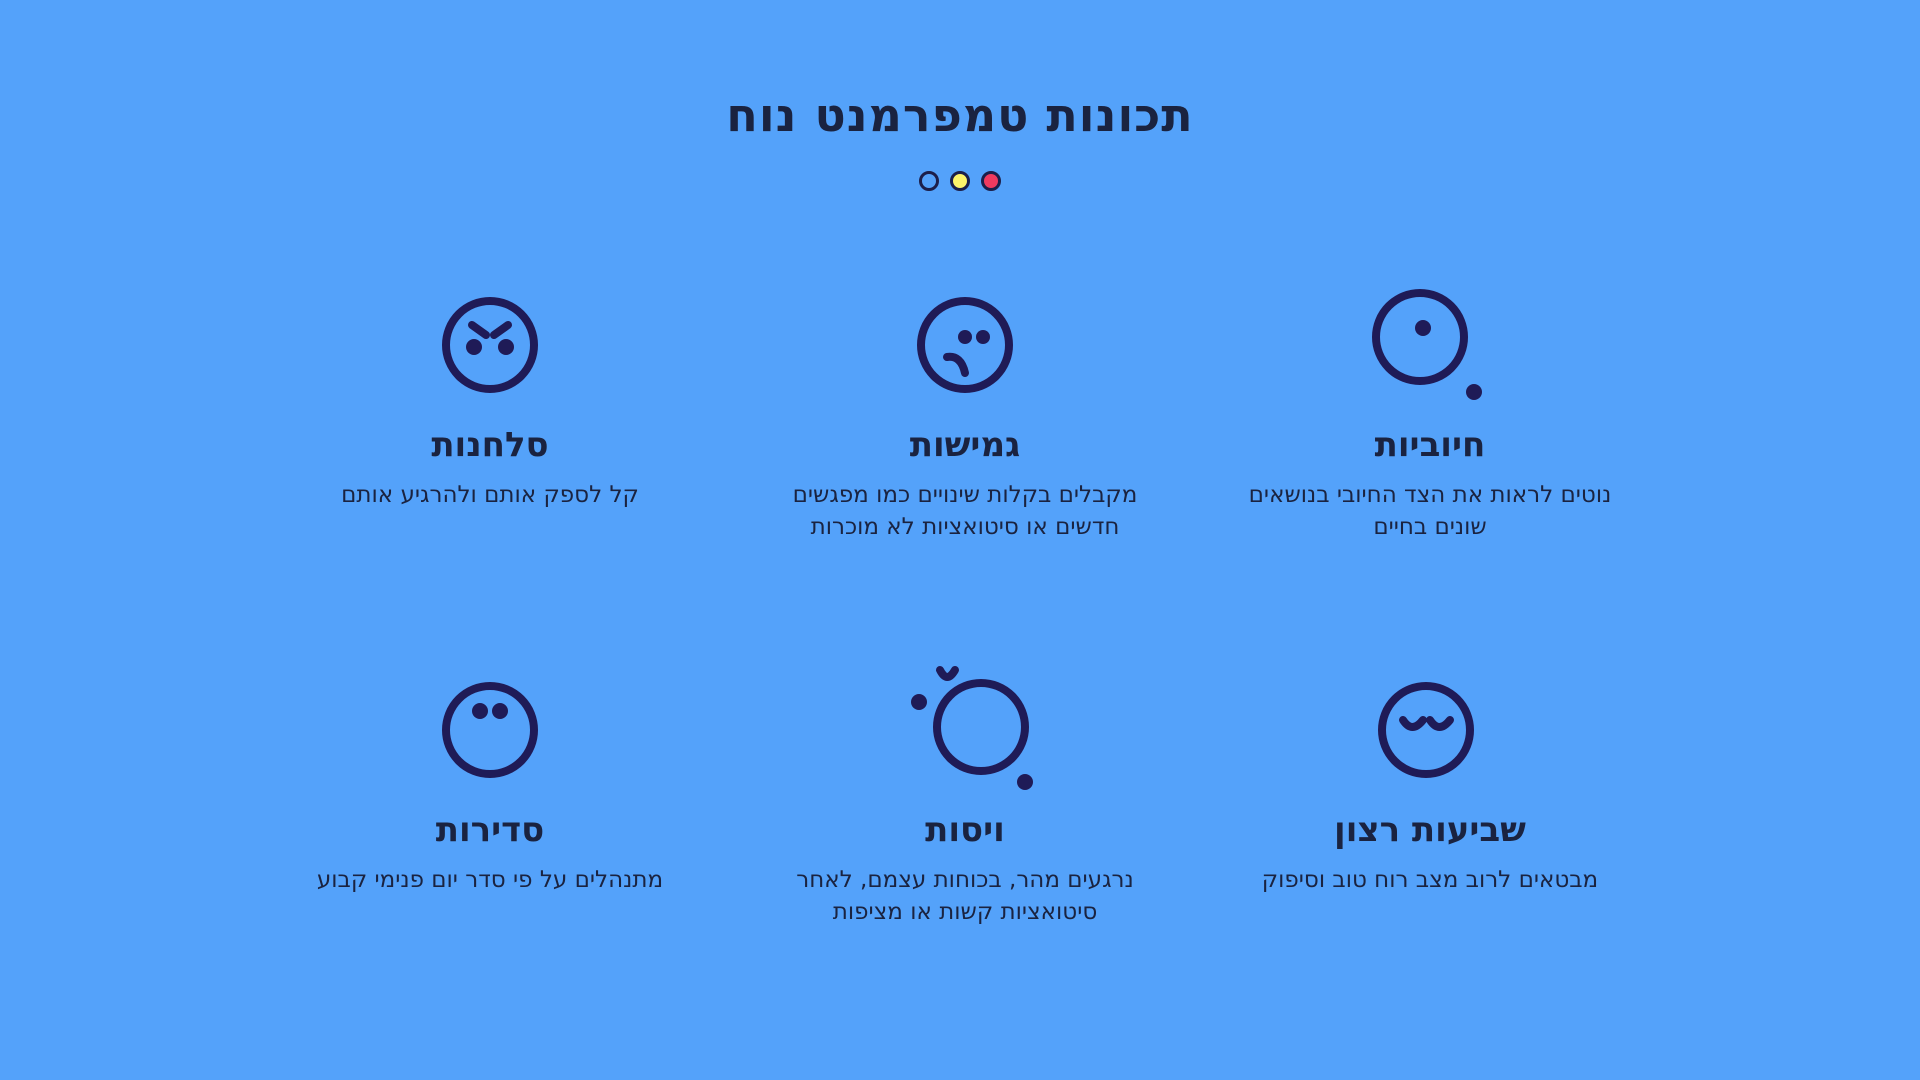  What do you see at coordinates (1430, 830) in the screenshot?
I see `trait-title: שביעות רצון` at bounding box center [1430, 830].